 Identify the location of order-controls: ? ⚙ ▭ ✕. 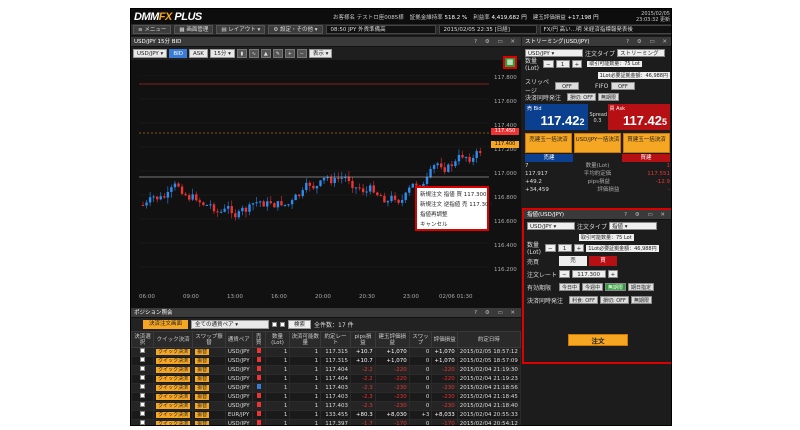
(646, 215).